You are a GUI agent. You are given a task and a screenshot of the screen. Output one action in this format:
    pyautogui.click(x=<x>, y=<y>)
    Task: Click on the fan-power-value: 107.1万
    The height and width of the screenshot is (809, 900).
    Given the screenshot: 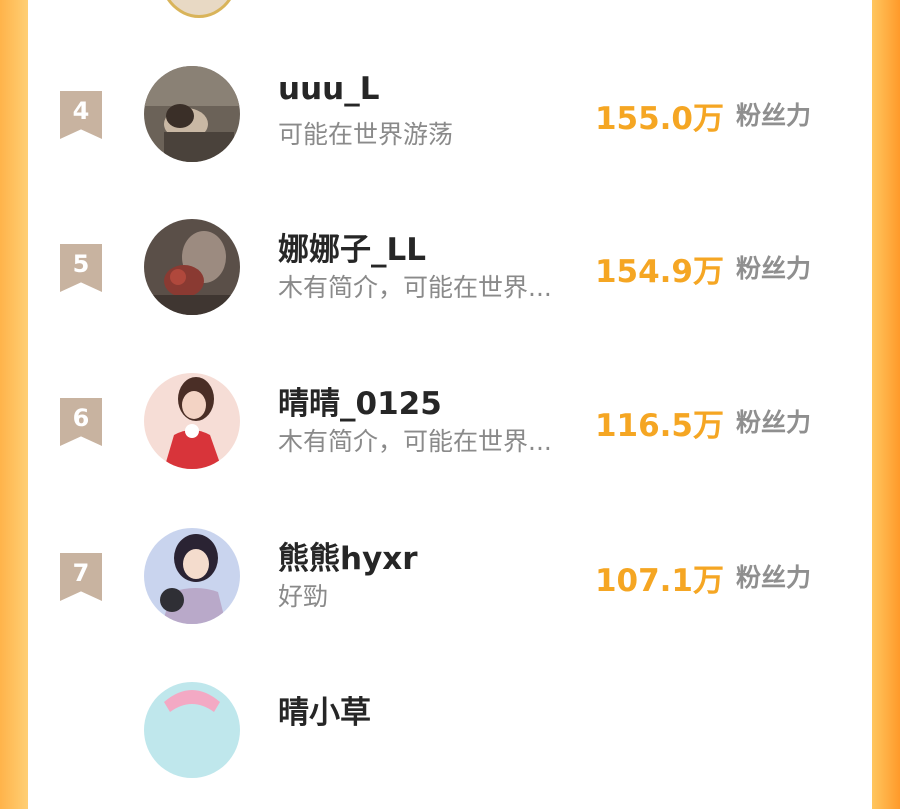 What is the action you would take?
    pyautogui.click(x=659, y=581)
    